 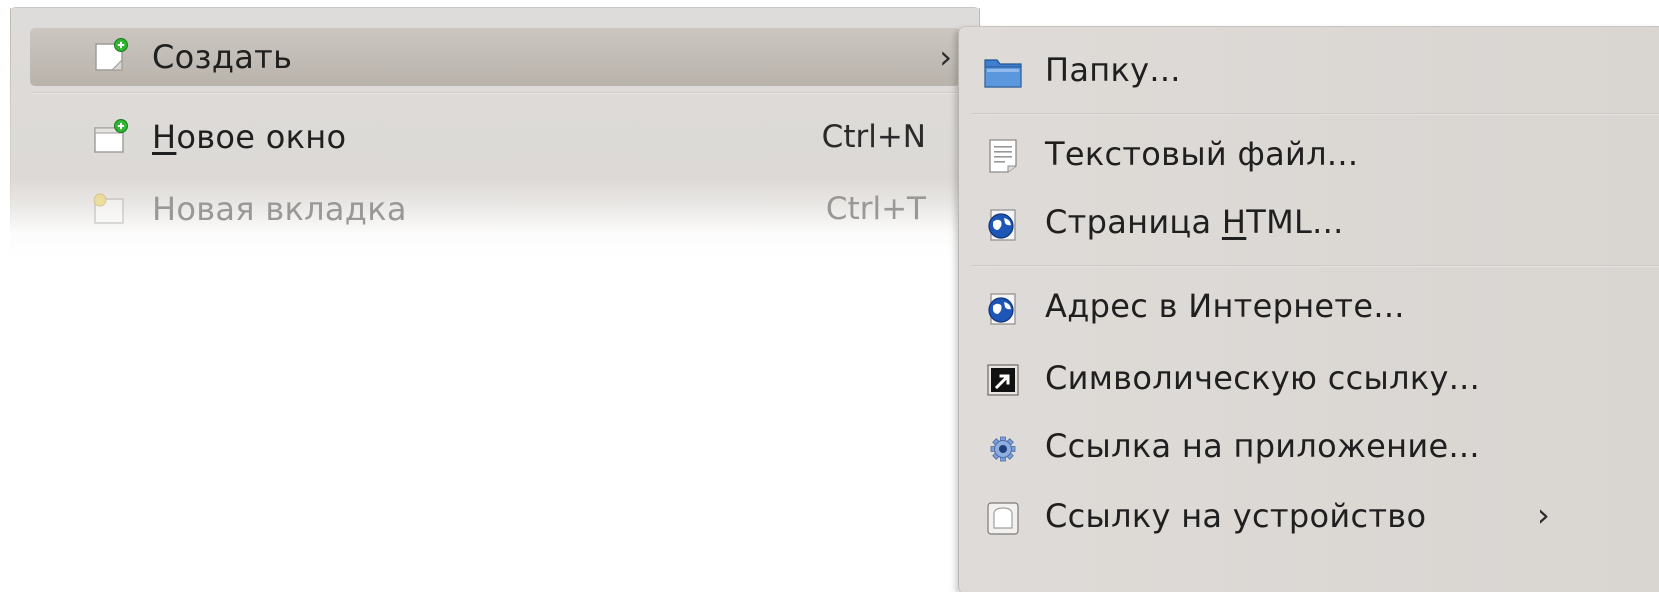 What do you see at coordinates (1002, 225) in the screenshot?
I see `html-globe-icon` at bounding box center [1002, 225].